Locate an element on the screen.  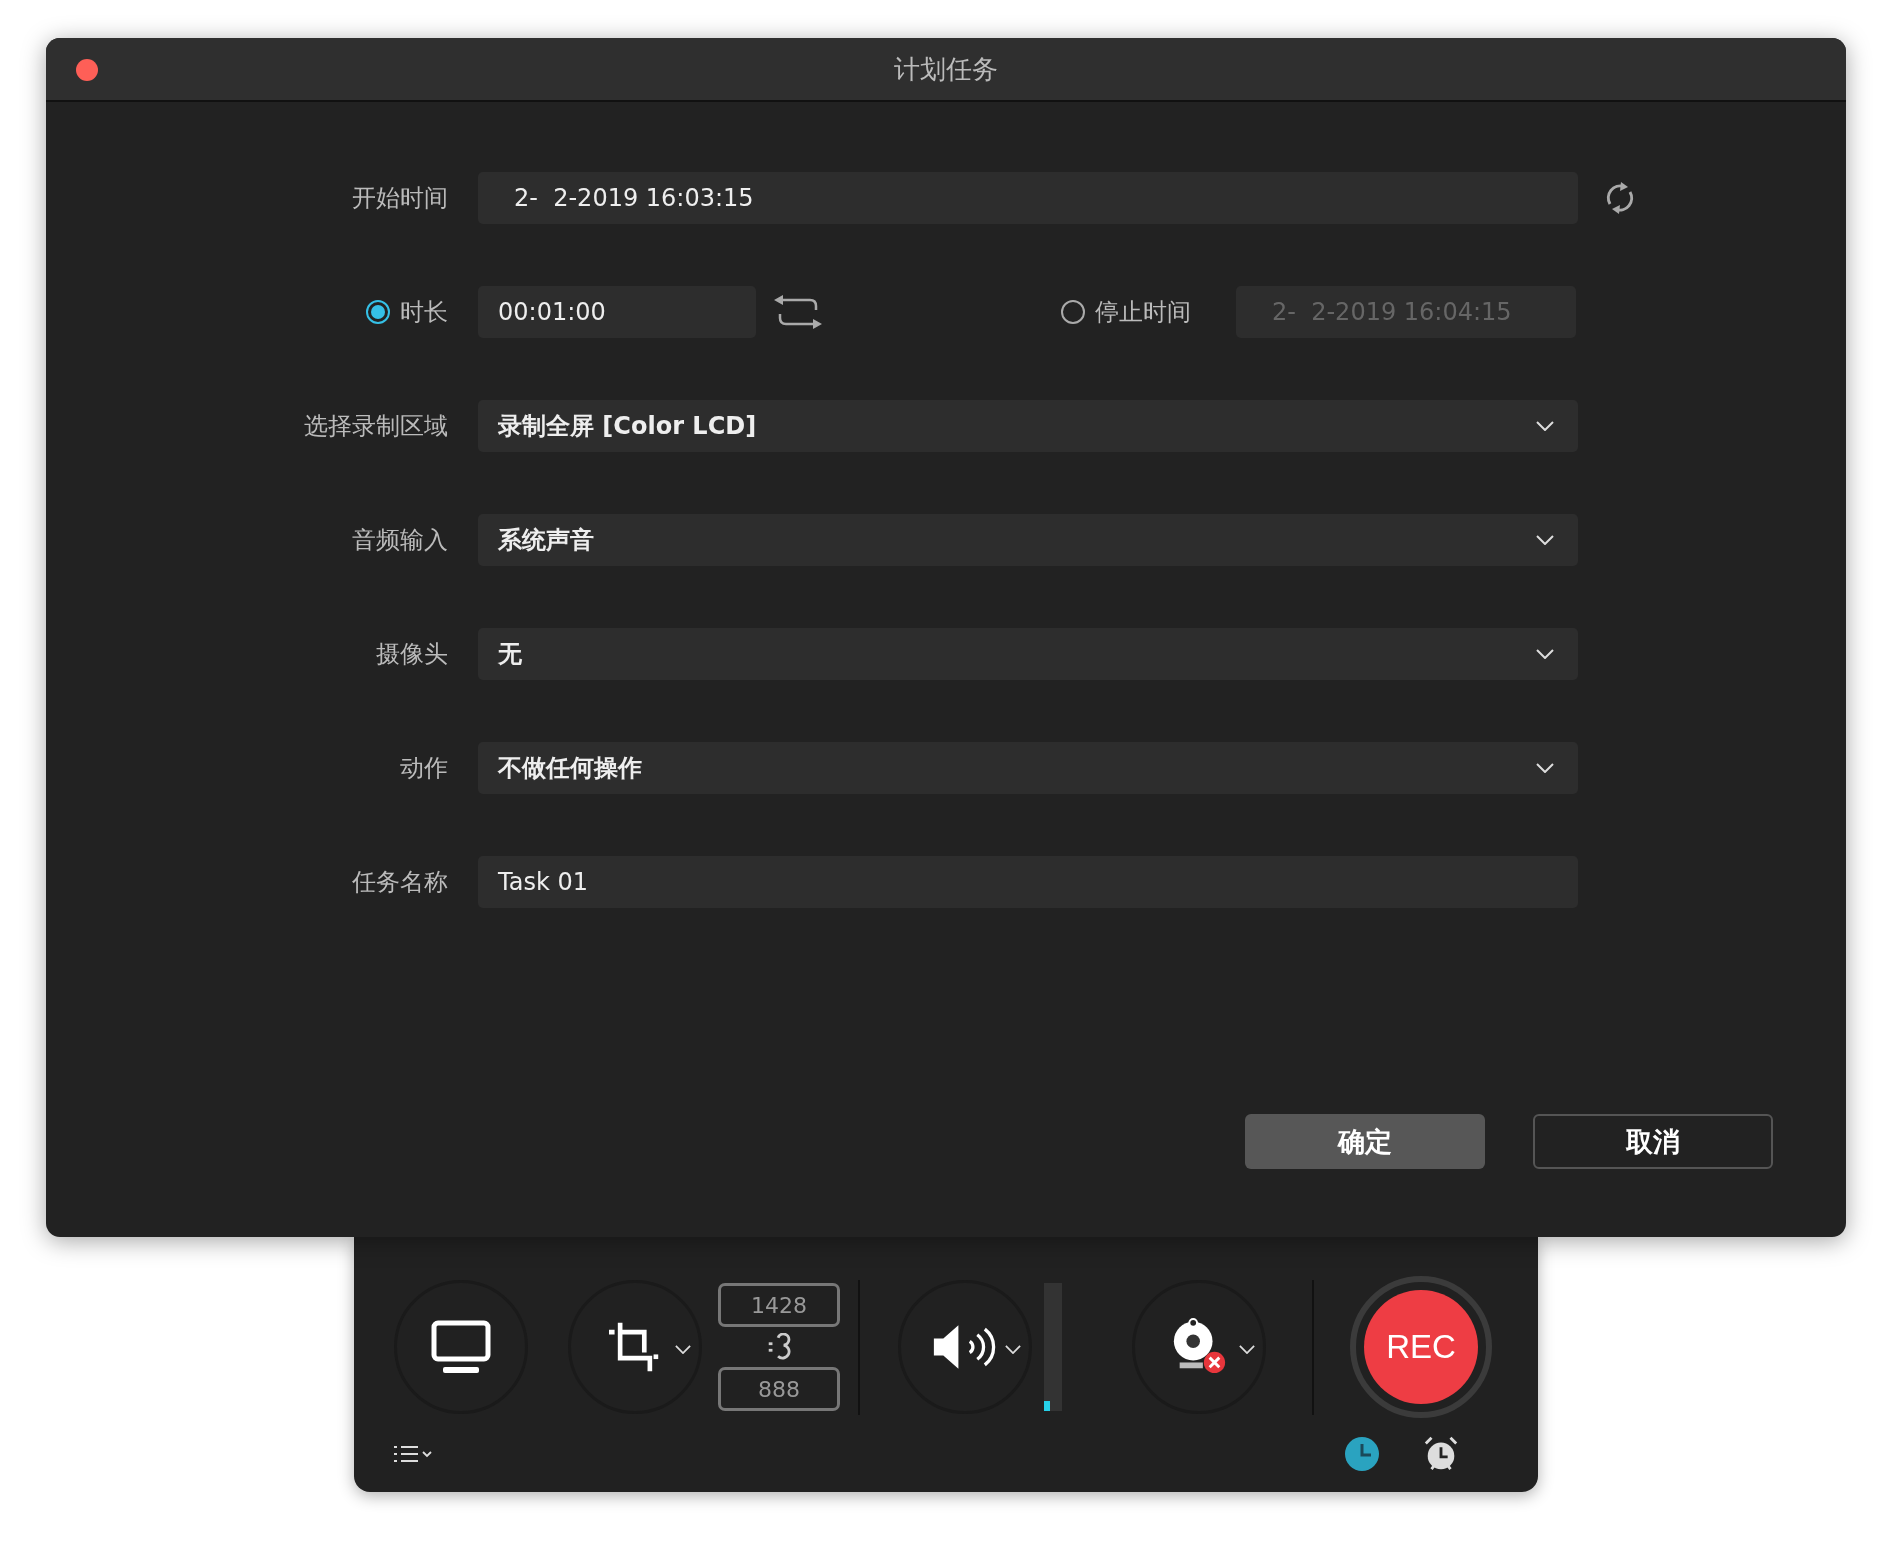
field-label: 选择录制区域 is located at coordinates (376, 426).